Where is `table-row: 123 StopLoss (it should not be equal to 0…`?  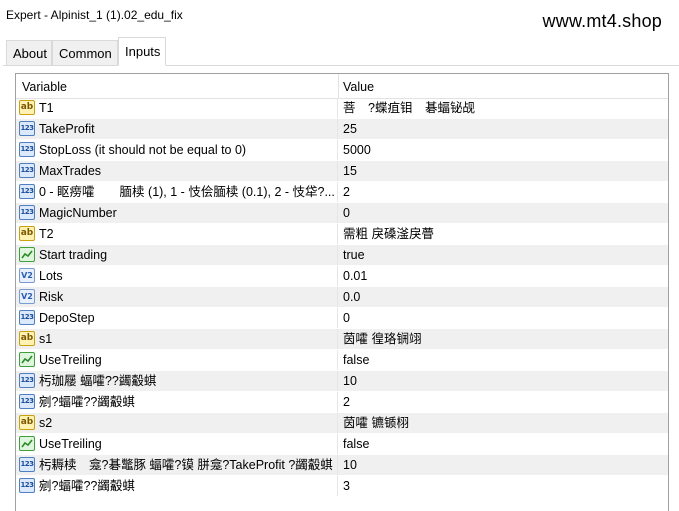 table-row: 123 StopLoss (it should not be equal to 0… is located at coordinates (342, 150).